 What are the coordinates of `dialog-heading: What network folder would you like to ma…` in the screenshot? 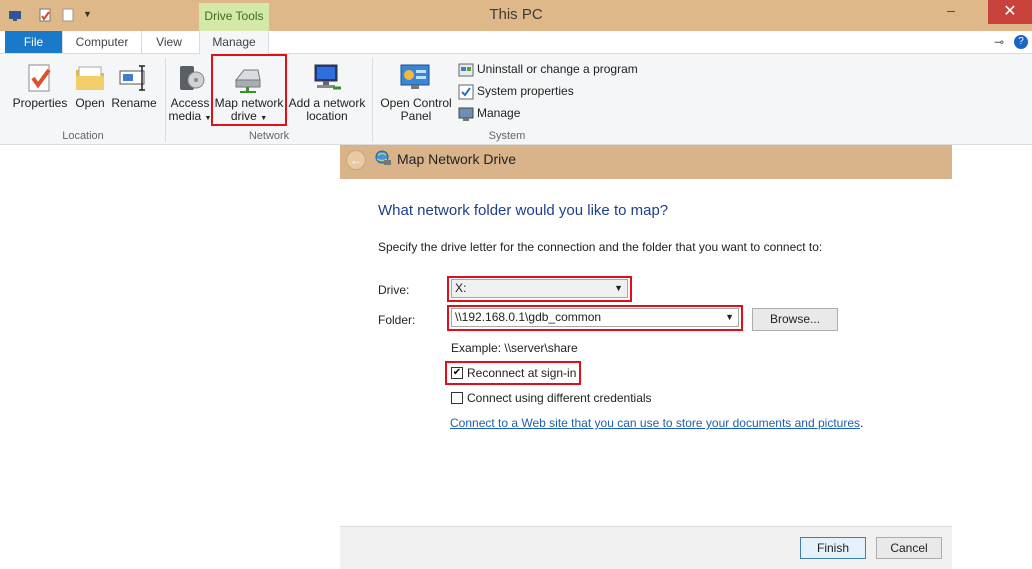 It's located at (523, 210).